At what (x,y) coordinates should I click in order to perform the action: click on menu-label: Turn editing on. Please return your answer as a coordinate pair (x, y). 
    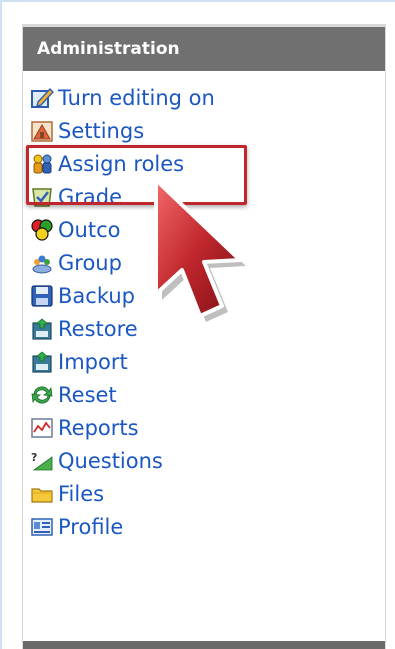
    Looking at the image, I should click on (136, 98).